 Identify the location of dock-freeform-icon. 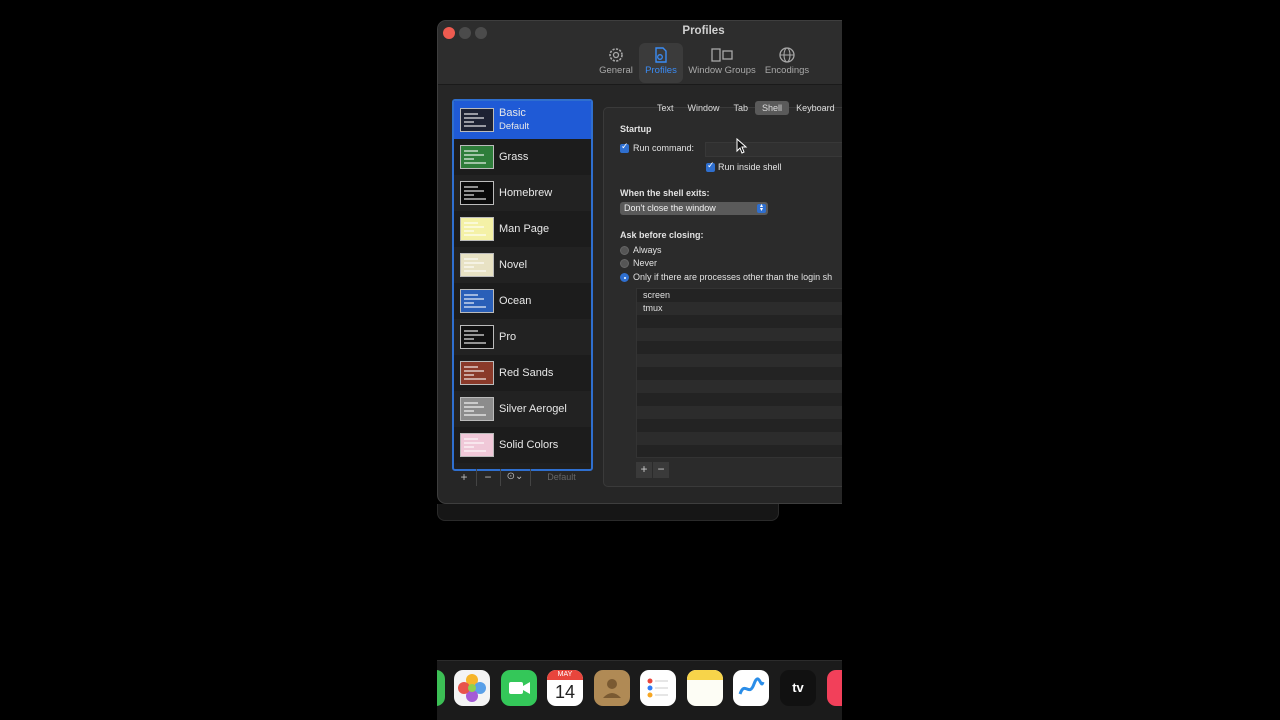
(751, 688).